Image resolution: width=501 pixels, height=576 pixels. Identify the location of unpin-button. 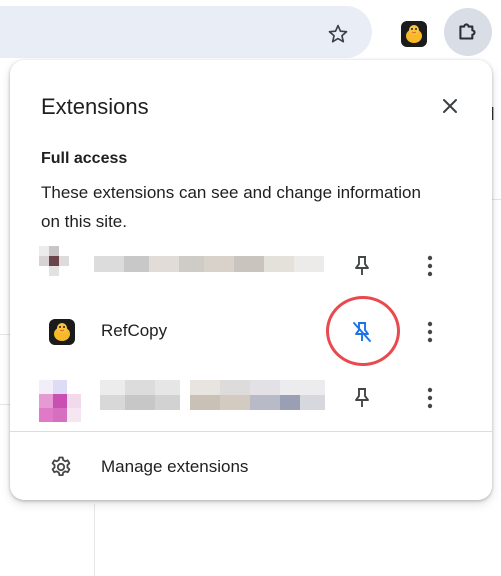
(362, 332).